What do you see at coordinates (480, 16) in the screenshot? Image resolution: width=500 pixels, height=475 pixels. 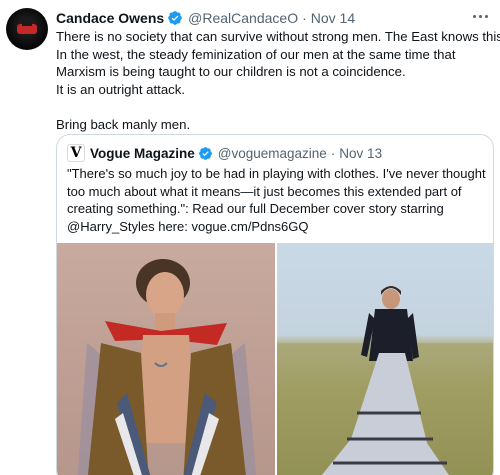 I see `more-options-icon` at bounding box center [480, 16].